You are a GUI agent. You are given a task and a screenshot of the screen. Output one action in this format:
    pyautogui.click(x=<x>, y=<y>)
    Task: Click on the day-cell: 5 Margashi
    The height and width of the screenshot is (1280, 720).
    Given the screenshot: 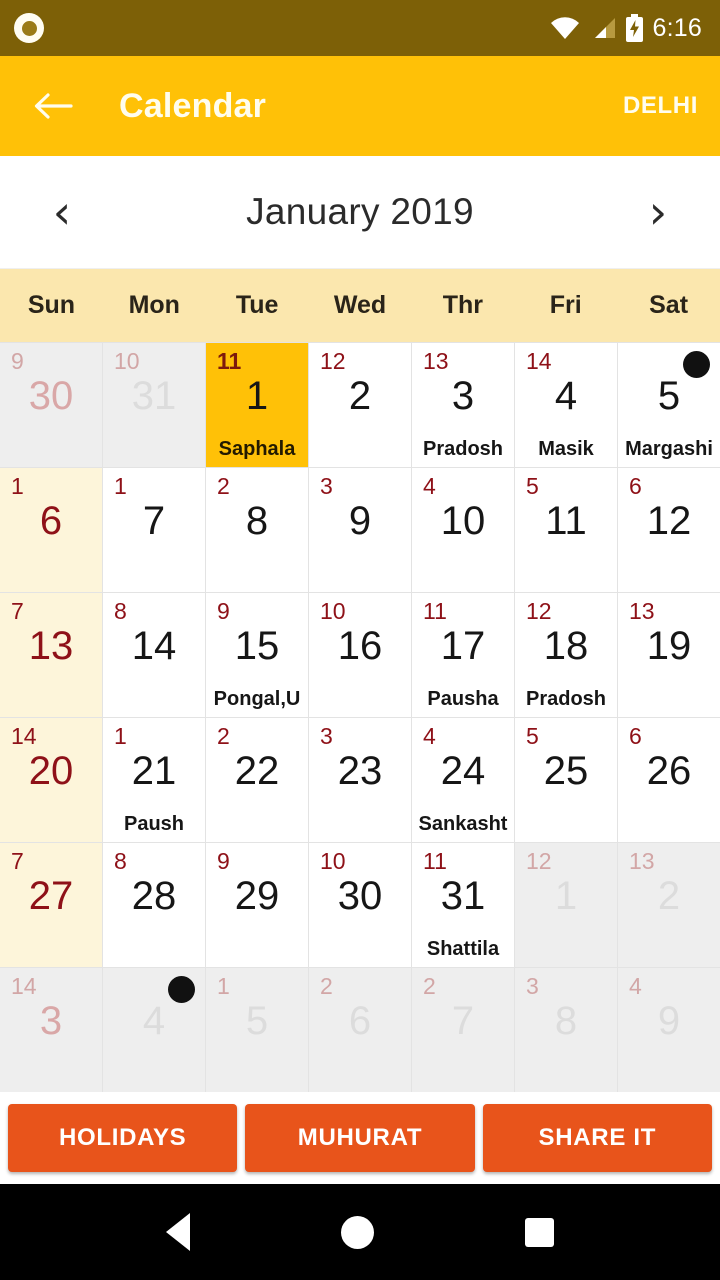 What is the action you would take?
    pyautogui.click(x=669, y=405)
    